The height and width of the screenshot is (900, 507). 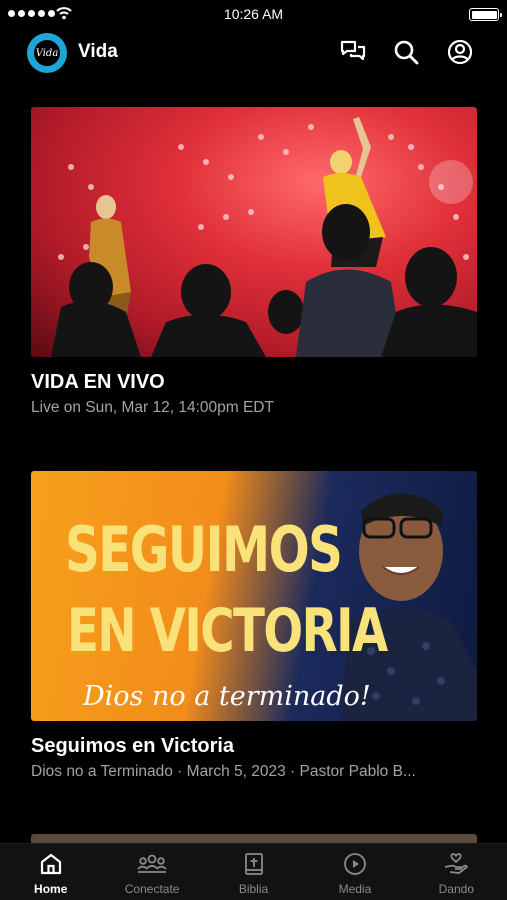 I want to click on tab-label: Biblia, so click(x=253, y=889).